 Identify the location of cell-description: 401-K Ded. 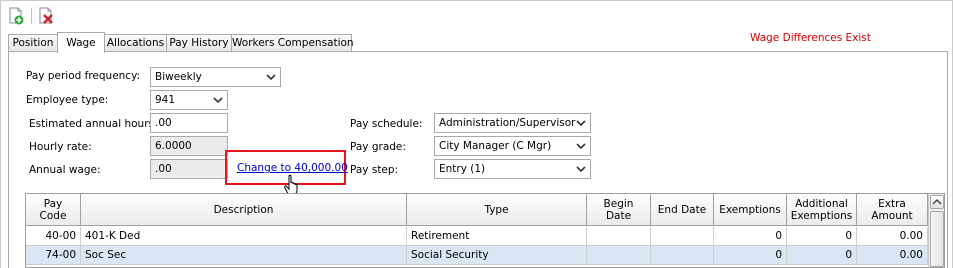
(244, 236).